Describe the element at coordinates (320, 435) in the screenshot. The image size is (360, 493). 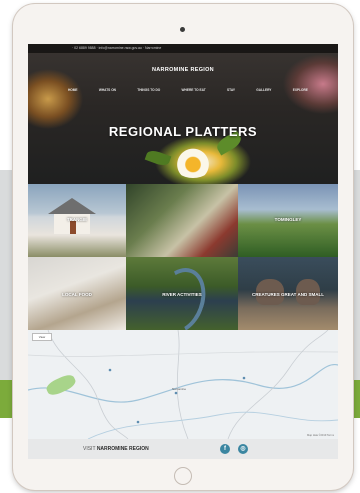
I see `map-credit: Map data ©2019 Terms` at that location.